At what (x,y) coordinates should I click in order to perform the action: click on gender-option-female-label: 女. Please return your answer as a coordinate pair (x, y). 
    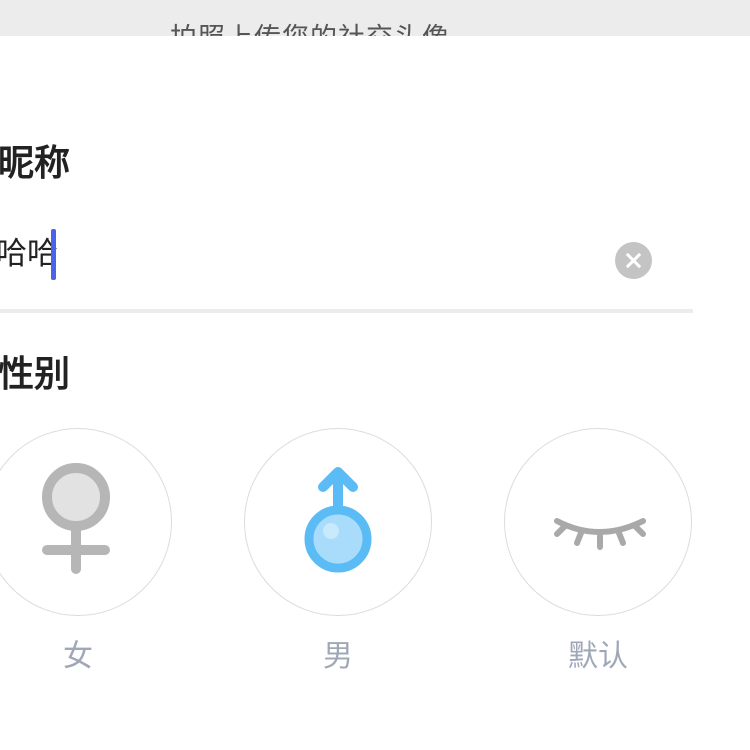
    Looking at the image, I should click on (78, 657).